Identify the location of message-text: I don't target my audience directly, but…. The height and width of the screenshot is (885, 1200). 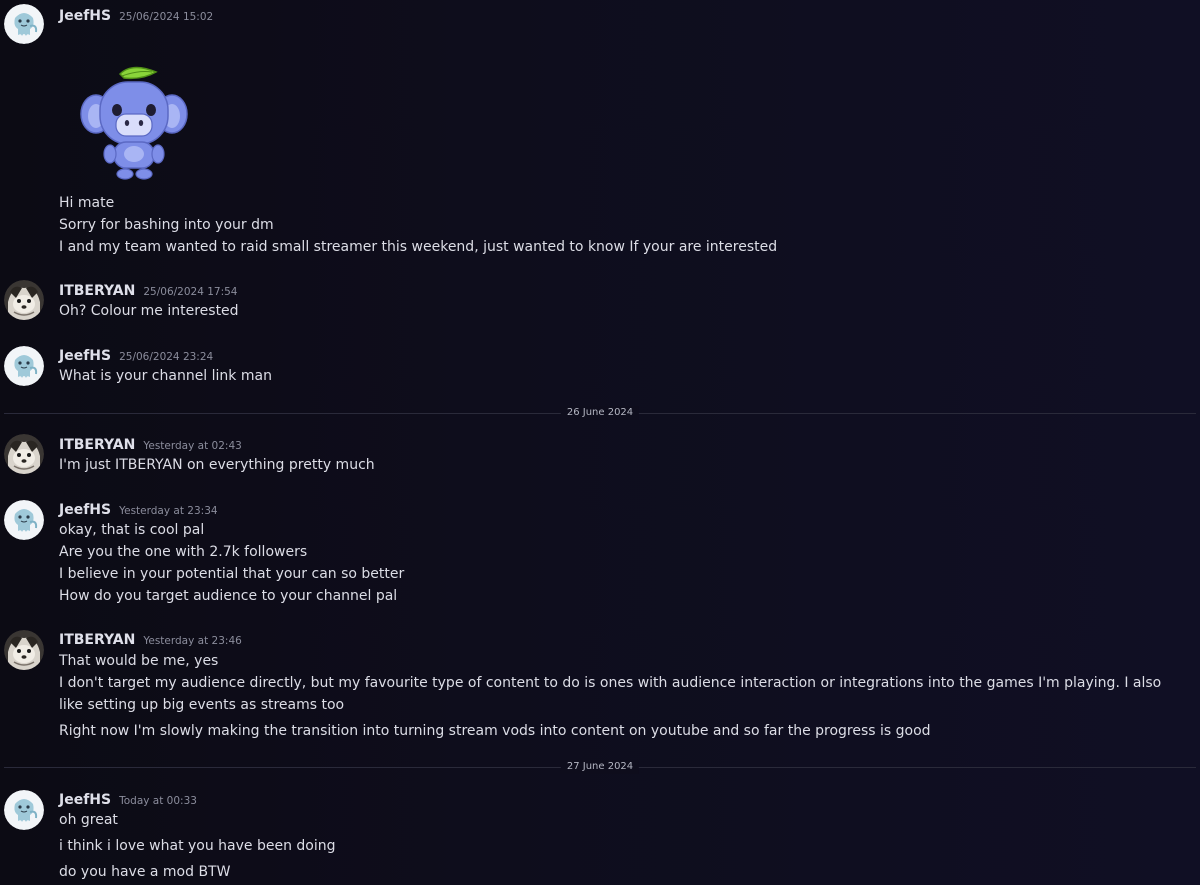
(610, 694).